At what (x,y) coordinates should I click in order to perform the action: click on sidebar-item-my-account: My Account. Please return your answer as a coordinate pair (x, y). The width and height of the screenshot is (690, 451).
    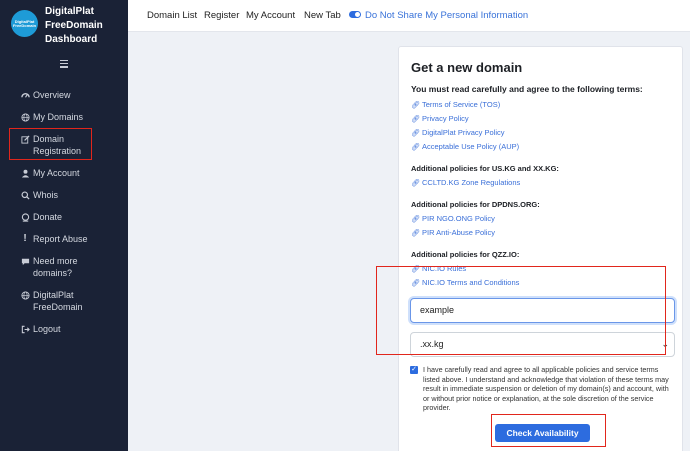
    Looking at the image, I should click on (63, 173).